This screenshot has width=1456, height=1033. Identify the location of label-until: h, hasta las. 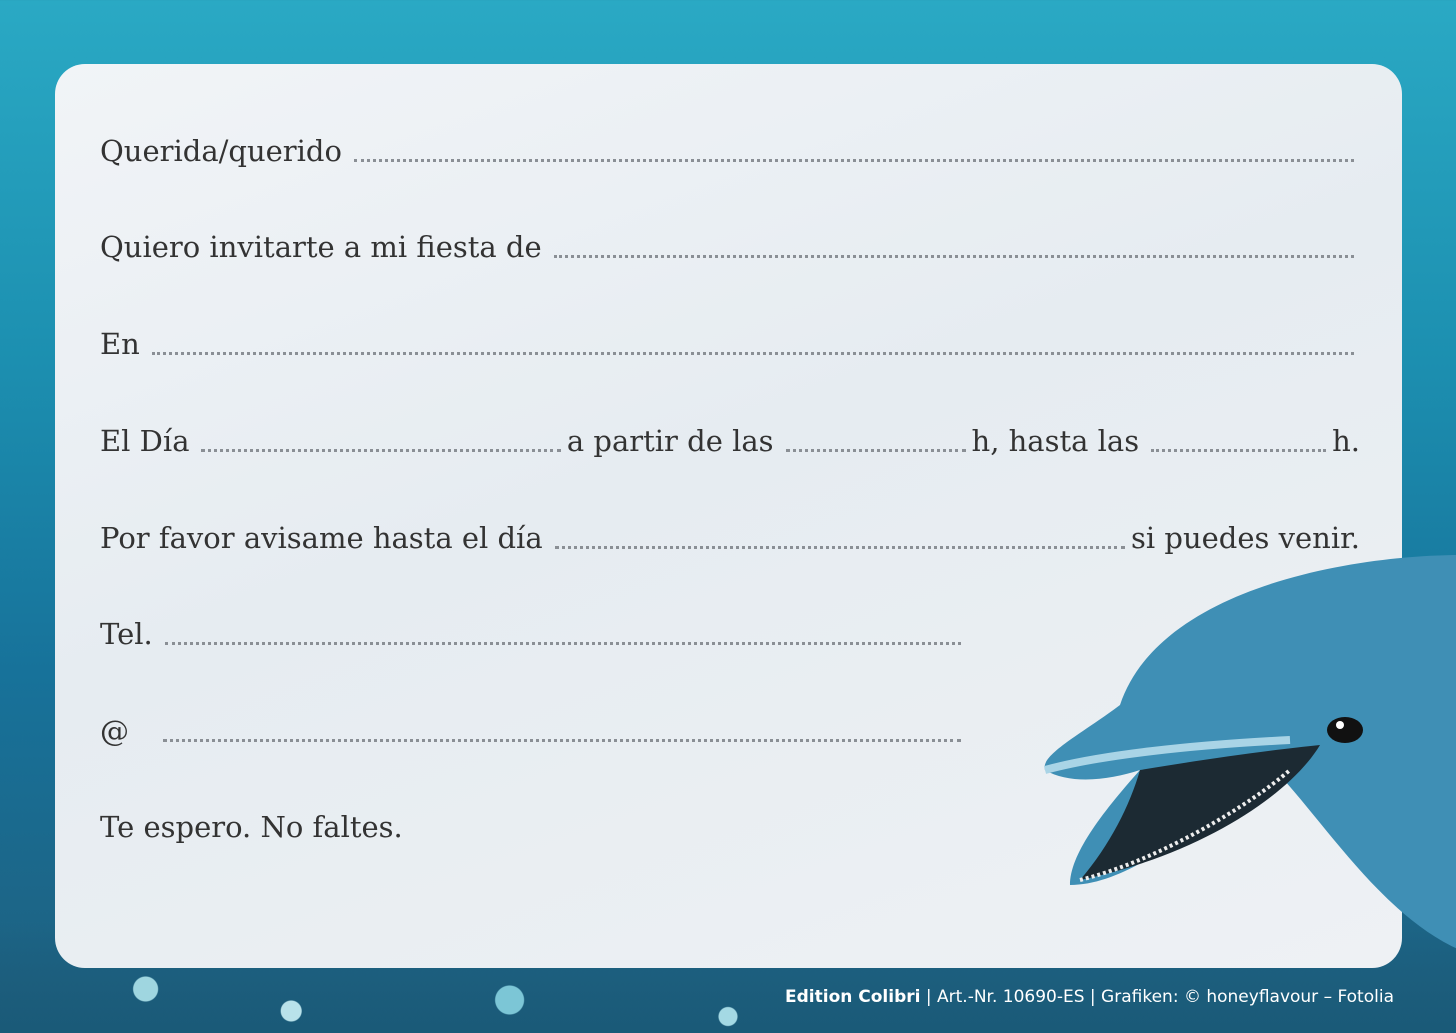
(1055, 441).